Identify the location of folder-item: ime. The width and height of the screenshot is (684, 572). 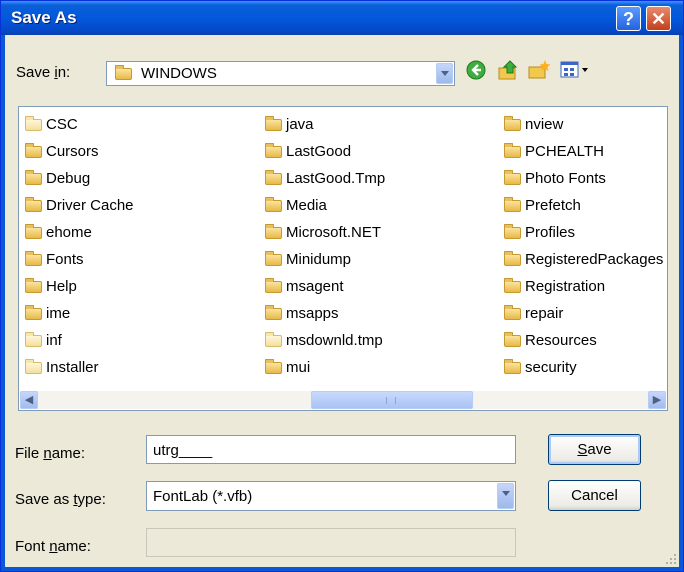
(78, 313).